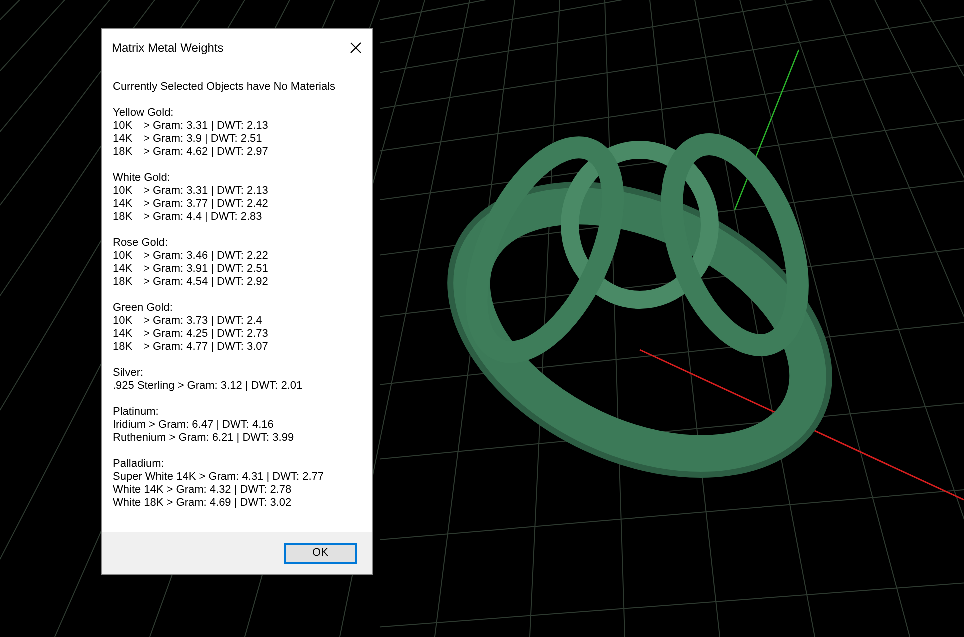  Describe the element at coordinates (225, 87) in the screenshot. I see `status-message: Currently Selected Objects have No Materials` at that location.